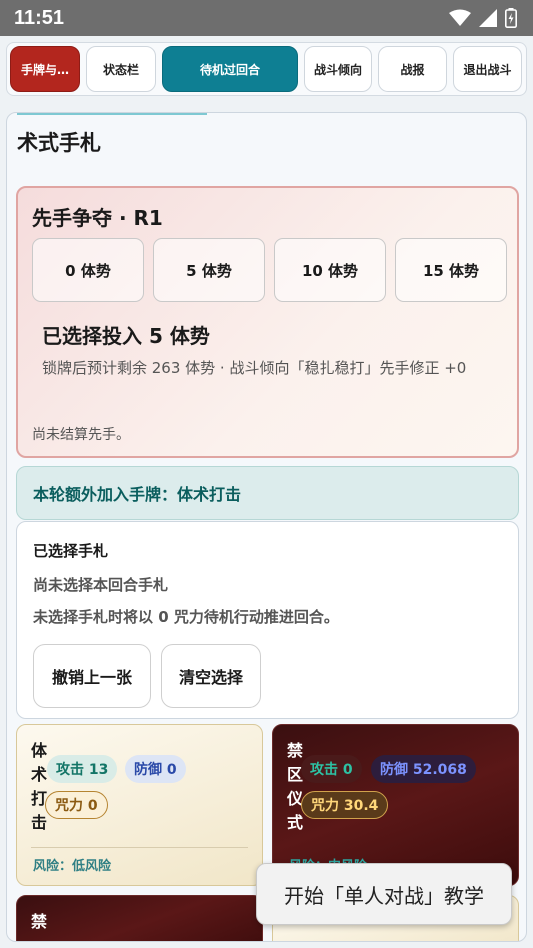 This screenshot has width=533, height=948. What do you see at coordinates (230, 69) in the screenshot?
I see `tab-standby-turn: 待机过回合` at bounding box center [230, 69].